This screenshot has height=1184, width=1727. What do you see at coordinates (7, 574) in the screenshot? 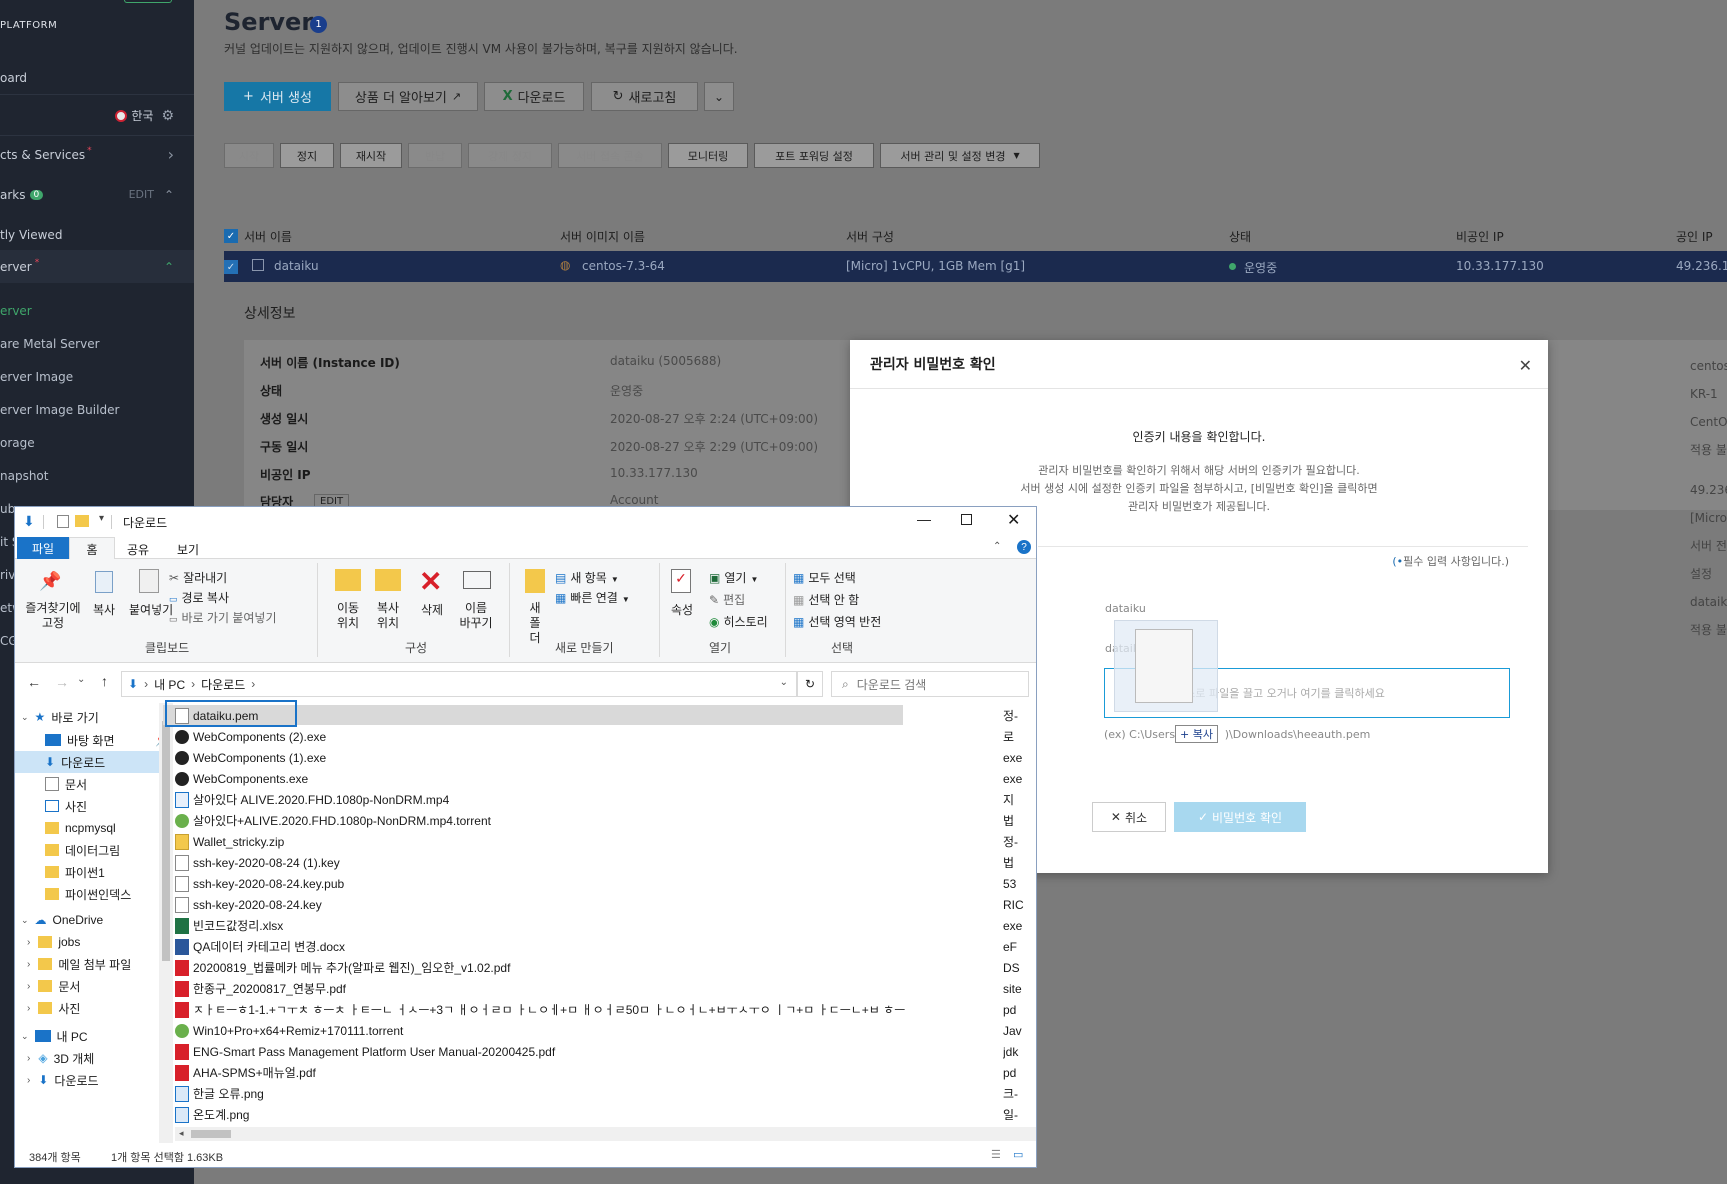
I see `sidebar-item-private: riva` at bounding box center [7, 574].